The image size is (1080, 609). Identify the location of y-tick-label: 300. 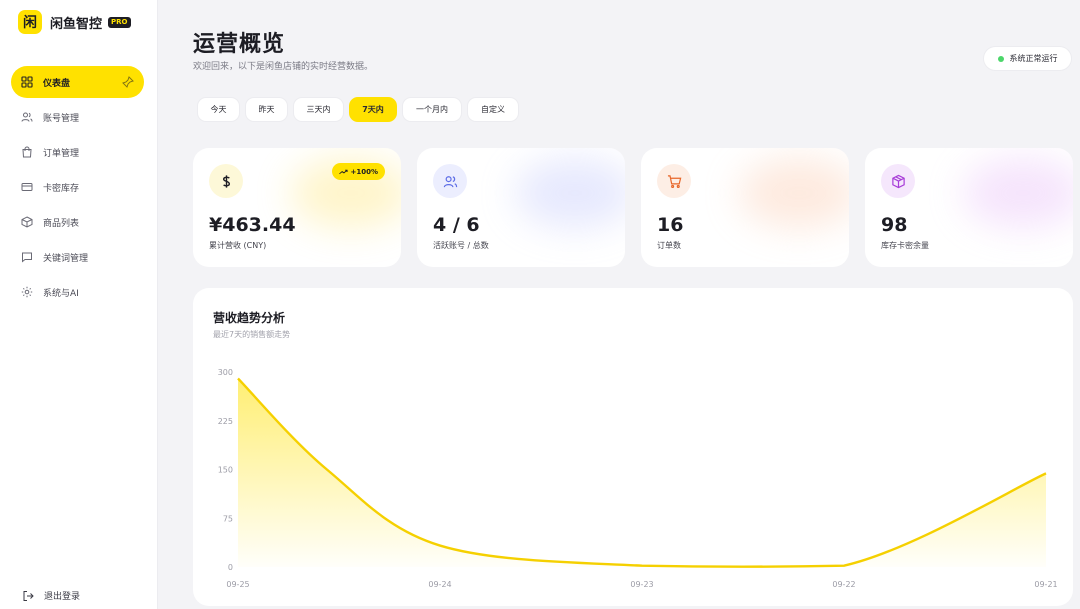
(225, 372).